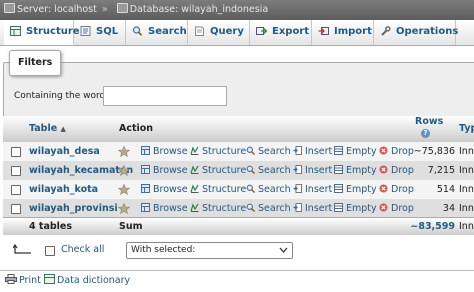 The image size is (474, 292). Describe the element at coordinates (238, 129) in the screenshot. I see `table-header: Table ▲ Action Rows? Typ` at that location.